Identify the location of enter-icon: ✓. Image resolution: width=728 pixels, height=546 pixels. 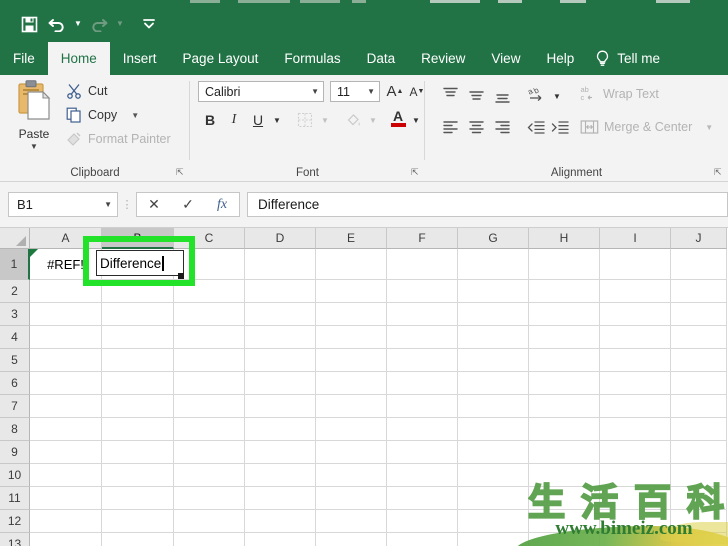
(188, 204).